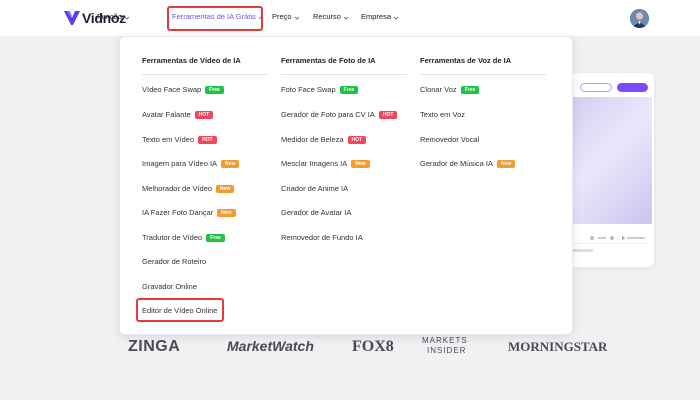 This screenshot has height=400, width=700. Describe the element at coordinates (596, 87) in the screenshot. I see `hero-pill-outline` at that location.